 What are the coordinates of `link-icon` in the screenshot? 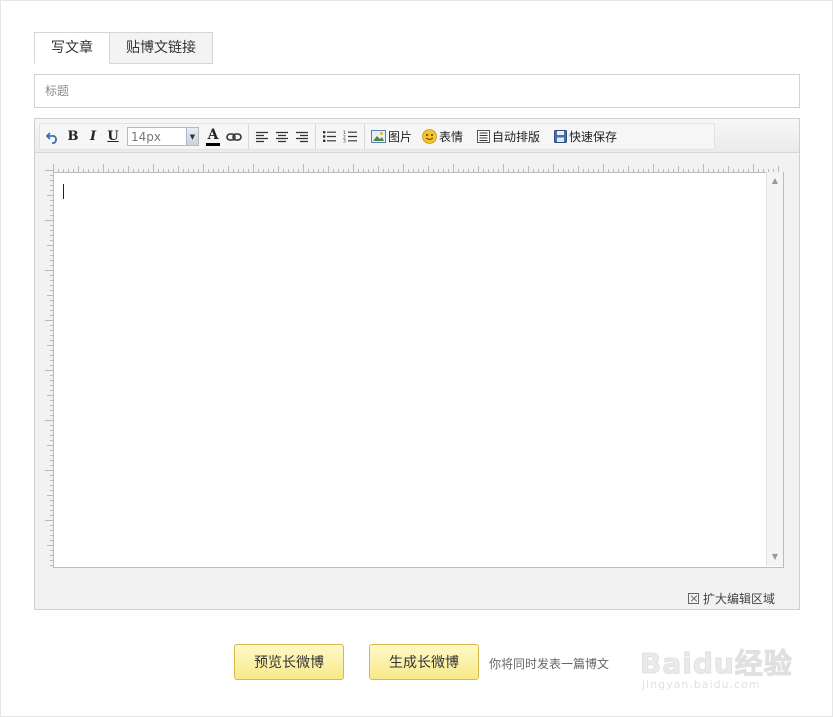 It's located at (234, 136).